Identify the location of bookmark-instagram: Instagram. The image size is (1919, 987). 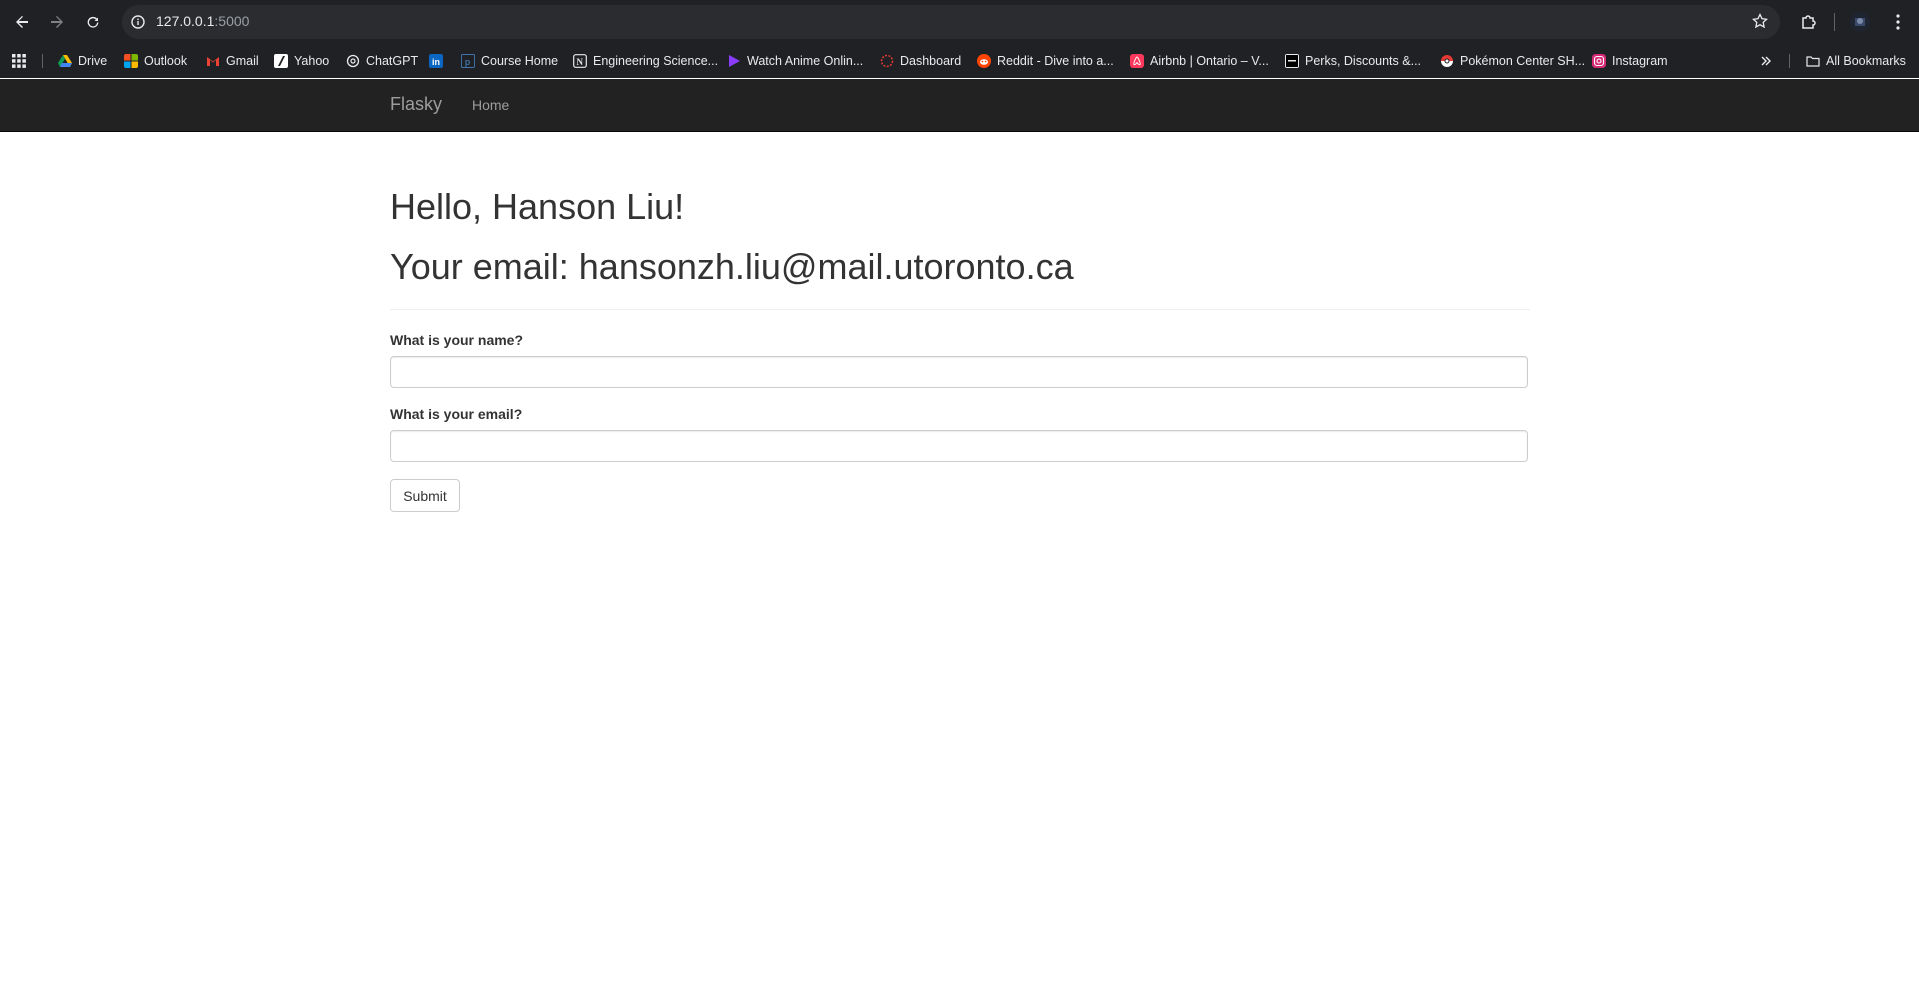
(1630, 61).